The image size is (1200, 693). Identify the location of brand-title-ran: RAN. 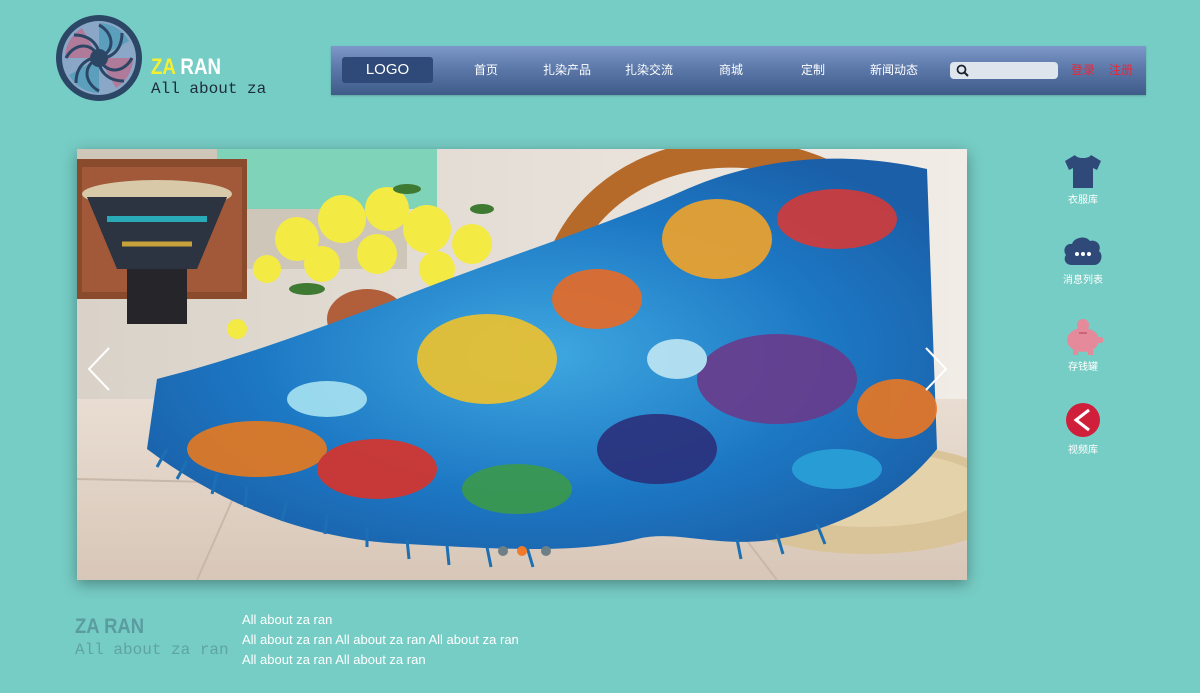
(198, 66).